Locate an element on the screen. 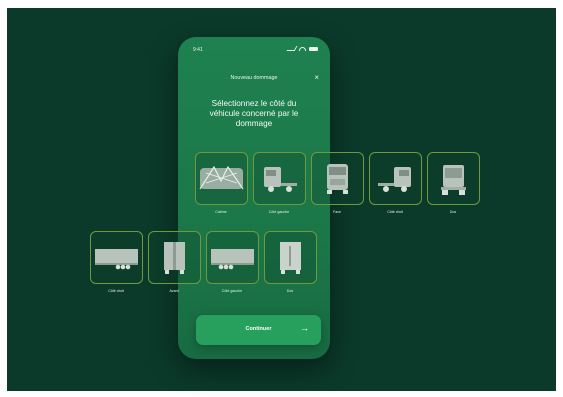 Image resolution: width=563 pixels, height=397 pixels. truck-top-view-icon is located at coordinates (221, 177).